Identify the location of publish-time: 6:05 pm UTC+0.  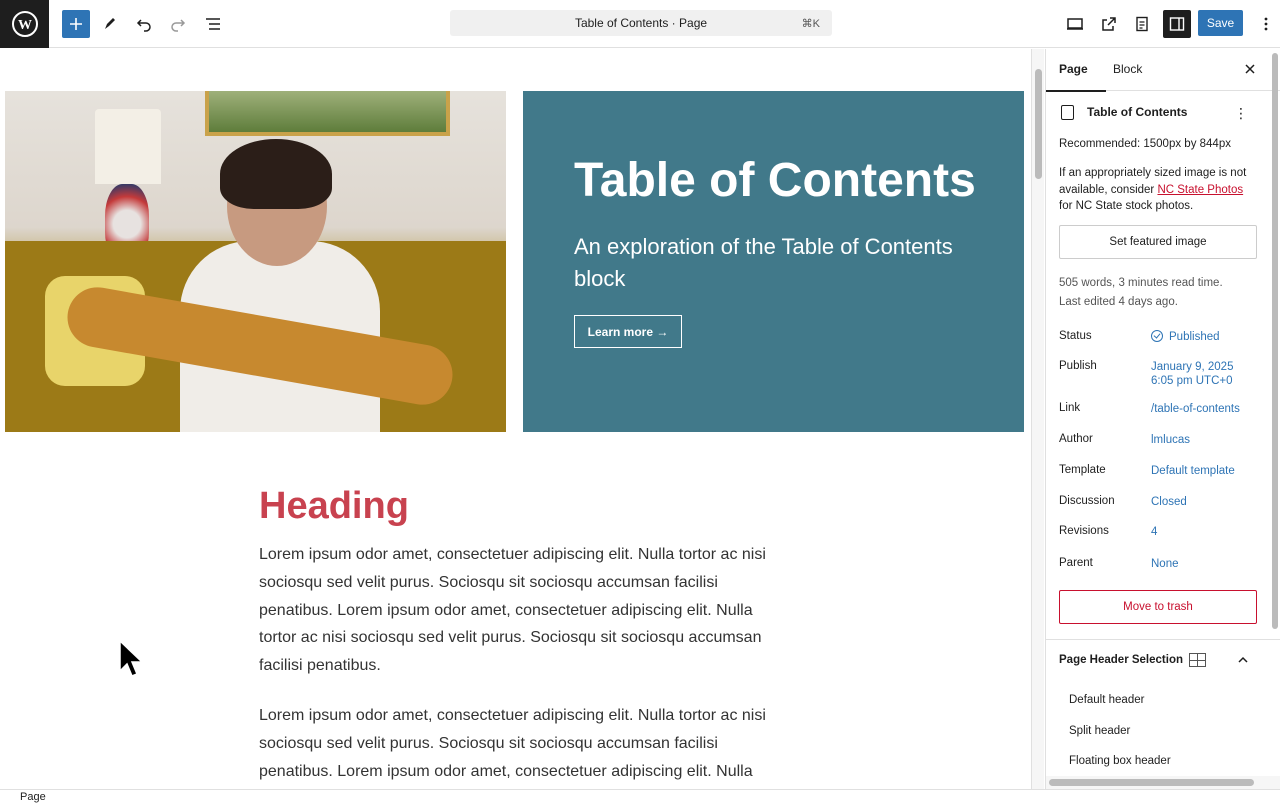
(1192, 381).